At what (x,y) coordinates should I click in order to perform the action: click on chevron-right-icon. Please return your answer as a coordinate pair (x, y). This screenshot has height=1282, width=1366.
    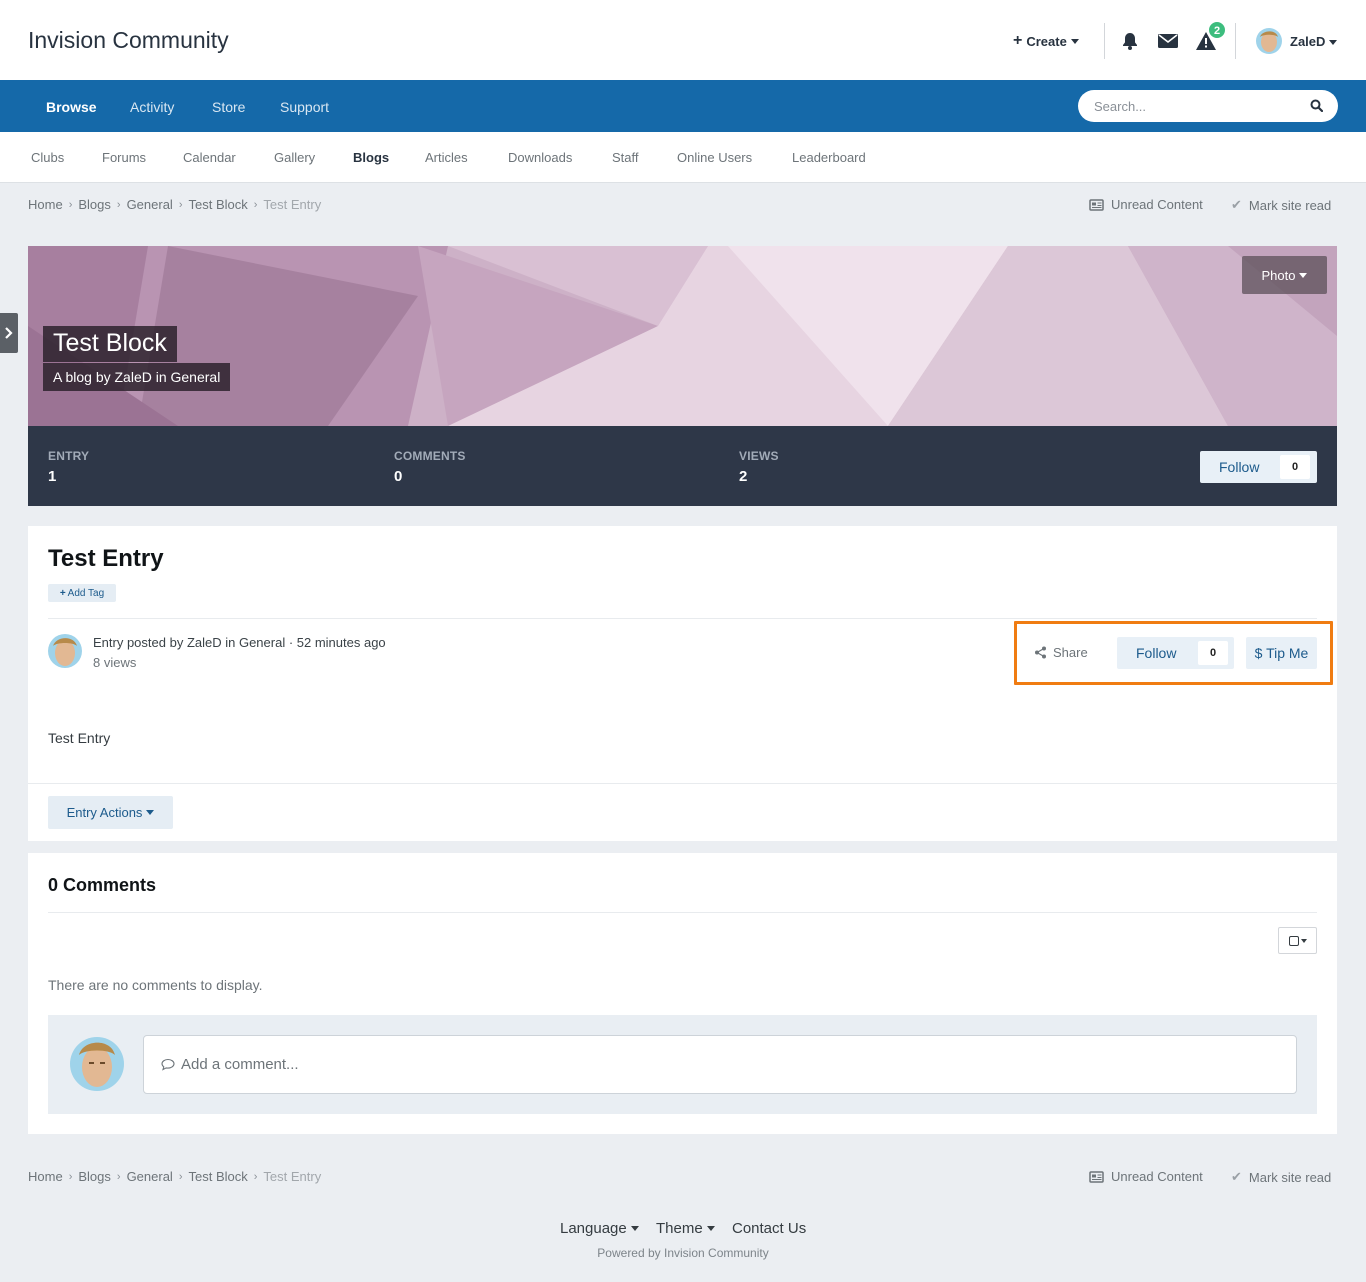
    Looking at the image, I should click on (9, 333).